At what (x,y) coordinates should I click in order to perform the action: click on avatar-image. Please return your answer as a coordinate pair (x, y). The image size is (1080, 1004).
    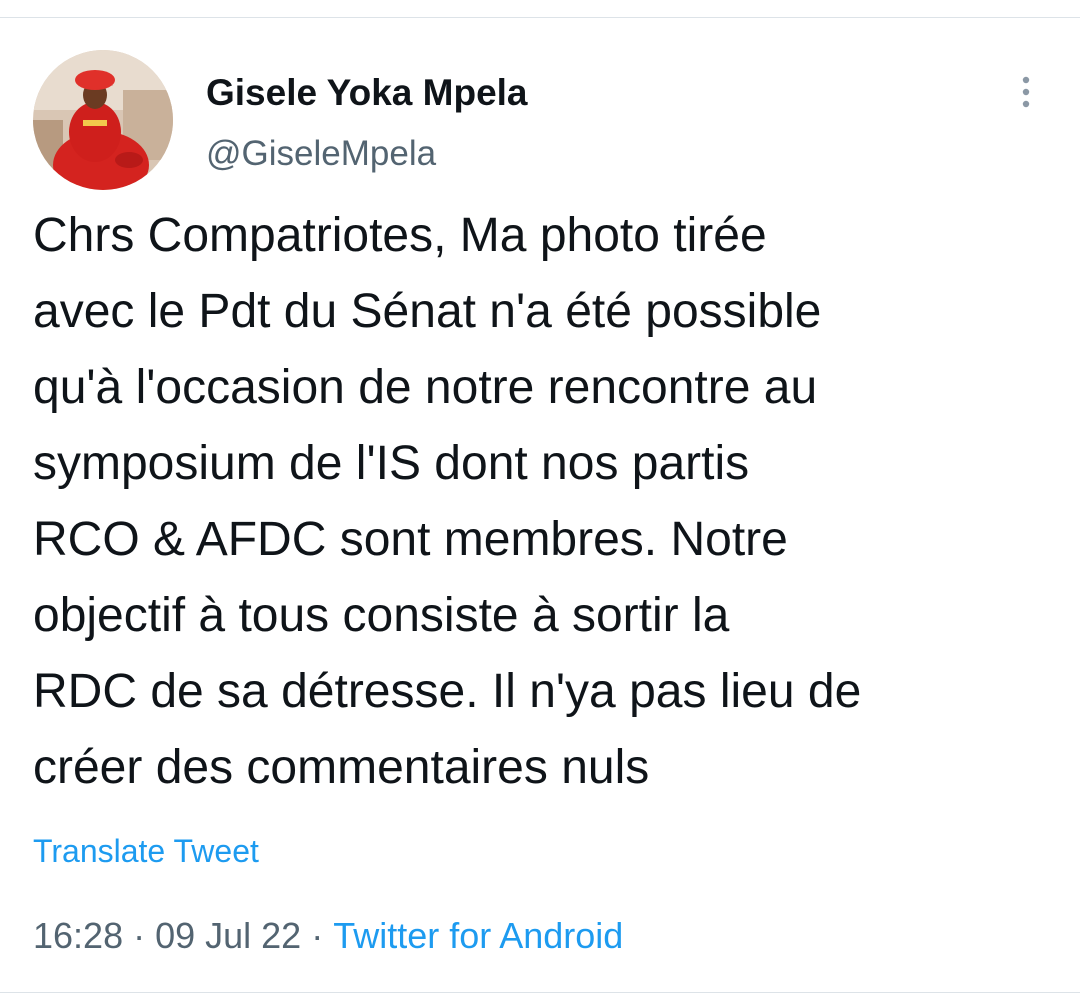
    Looking at the image, I should click on (103, 120).